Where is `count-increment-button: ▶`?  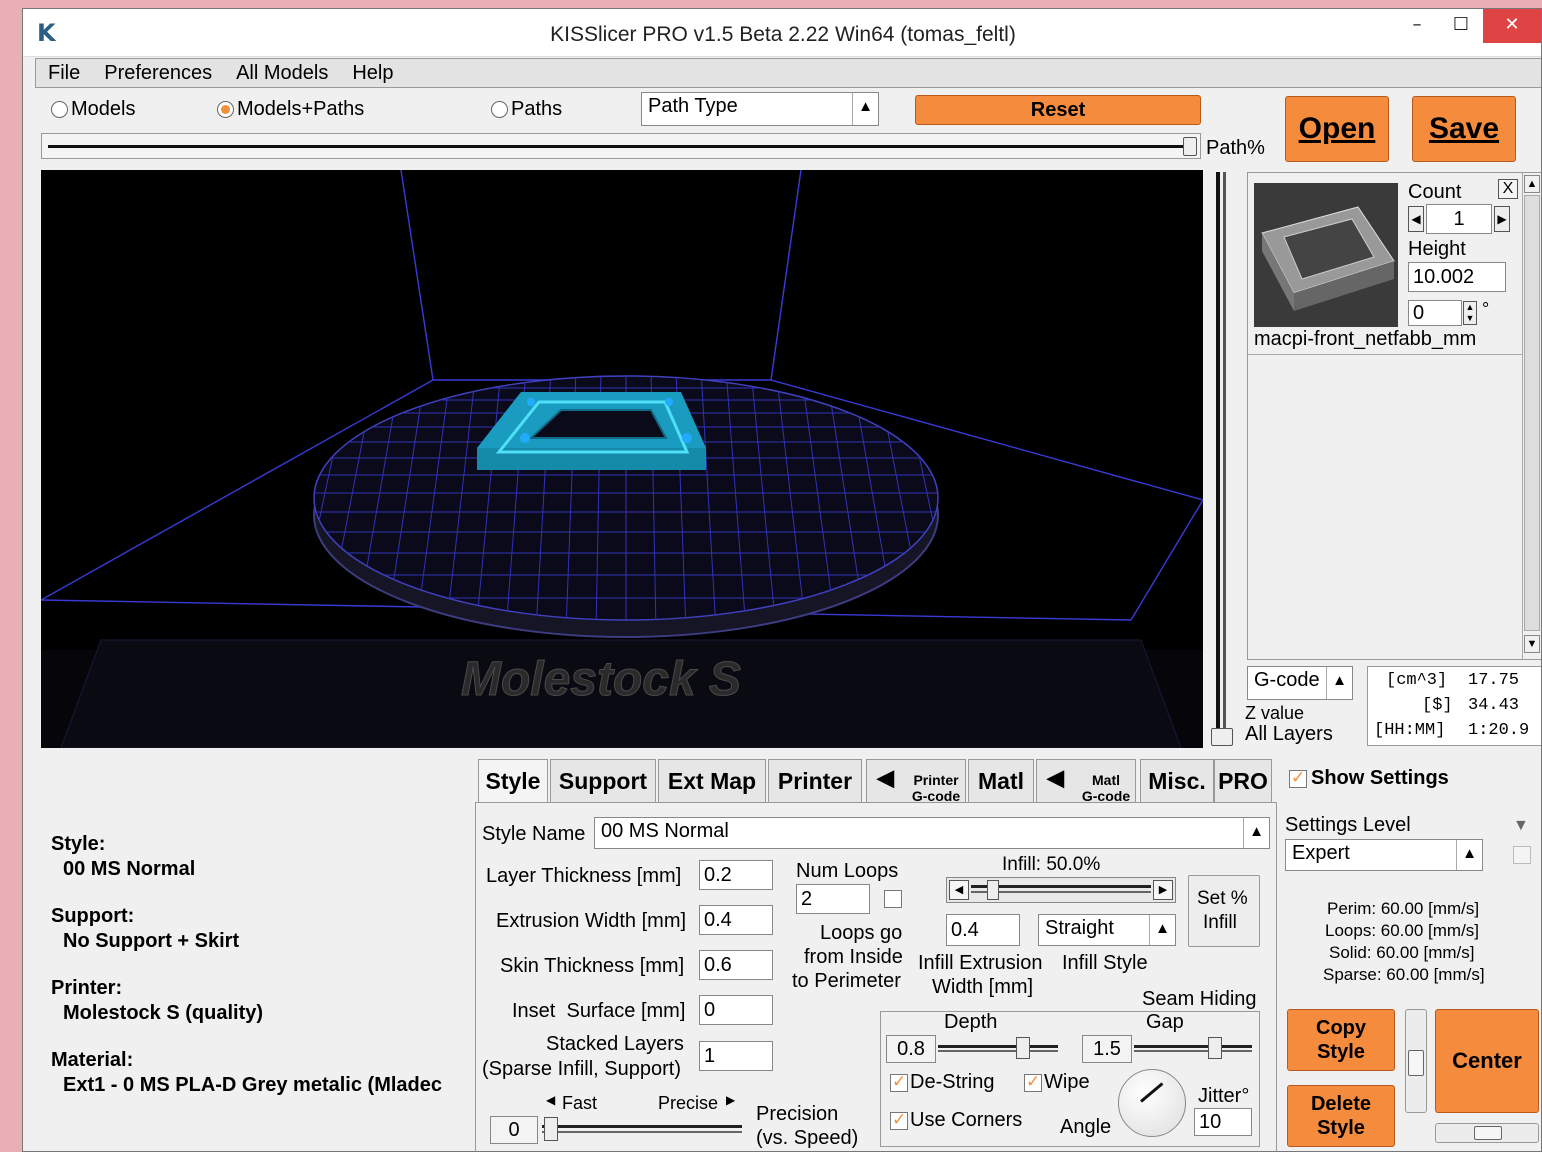 count-increment-button: ▶ is located at coordinates (1502, 219).